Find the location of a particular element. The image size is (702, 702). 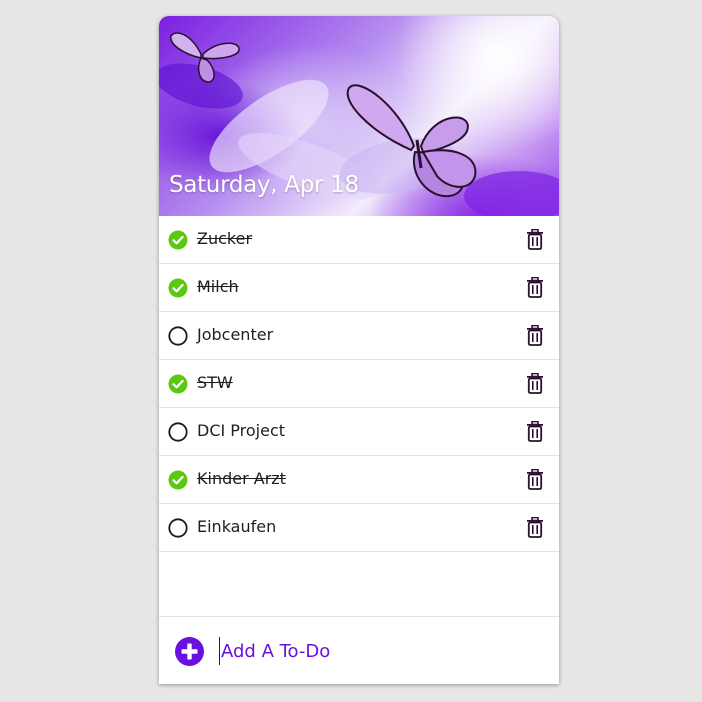

add-todo-bar is located at coordinates (359, 650).